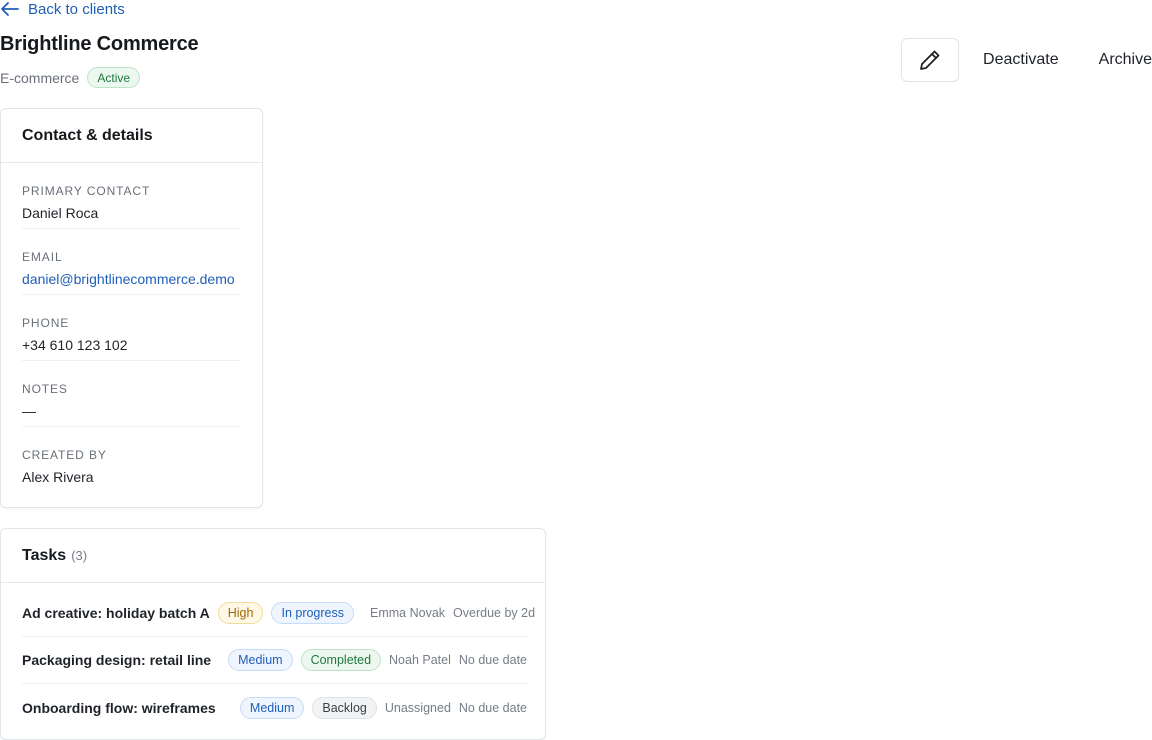  I want to click on field-label: Email, so click(42, 257).